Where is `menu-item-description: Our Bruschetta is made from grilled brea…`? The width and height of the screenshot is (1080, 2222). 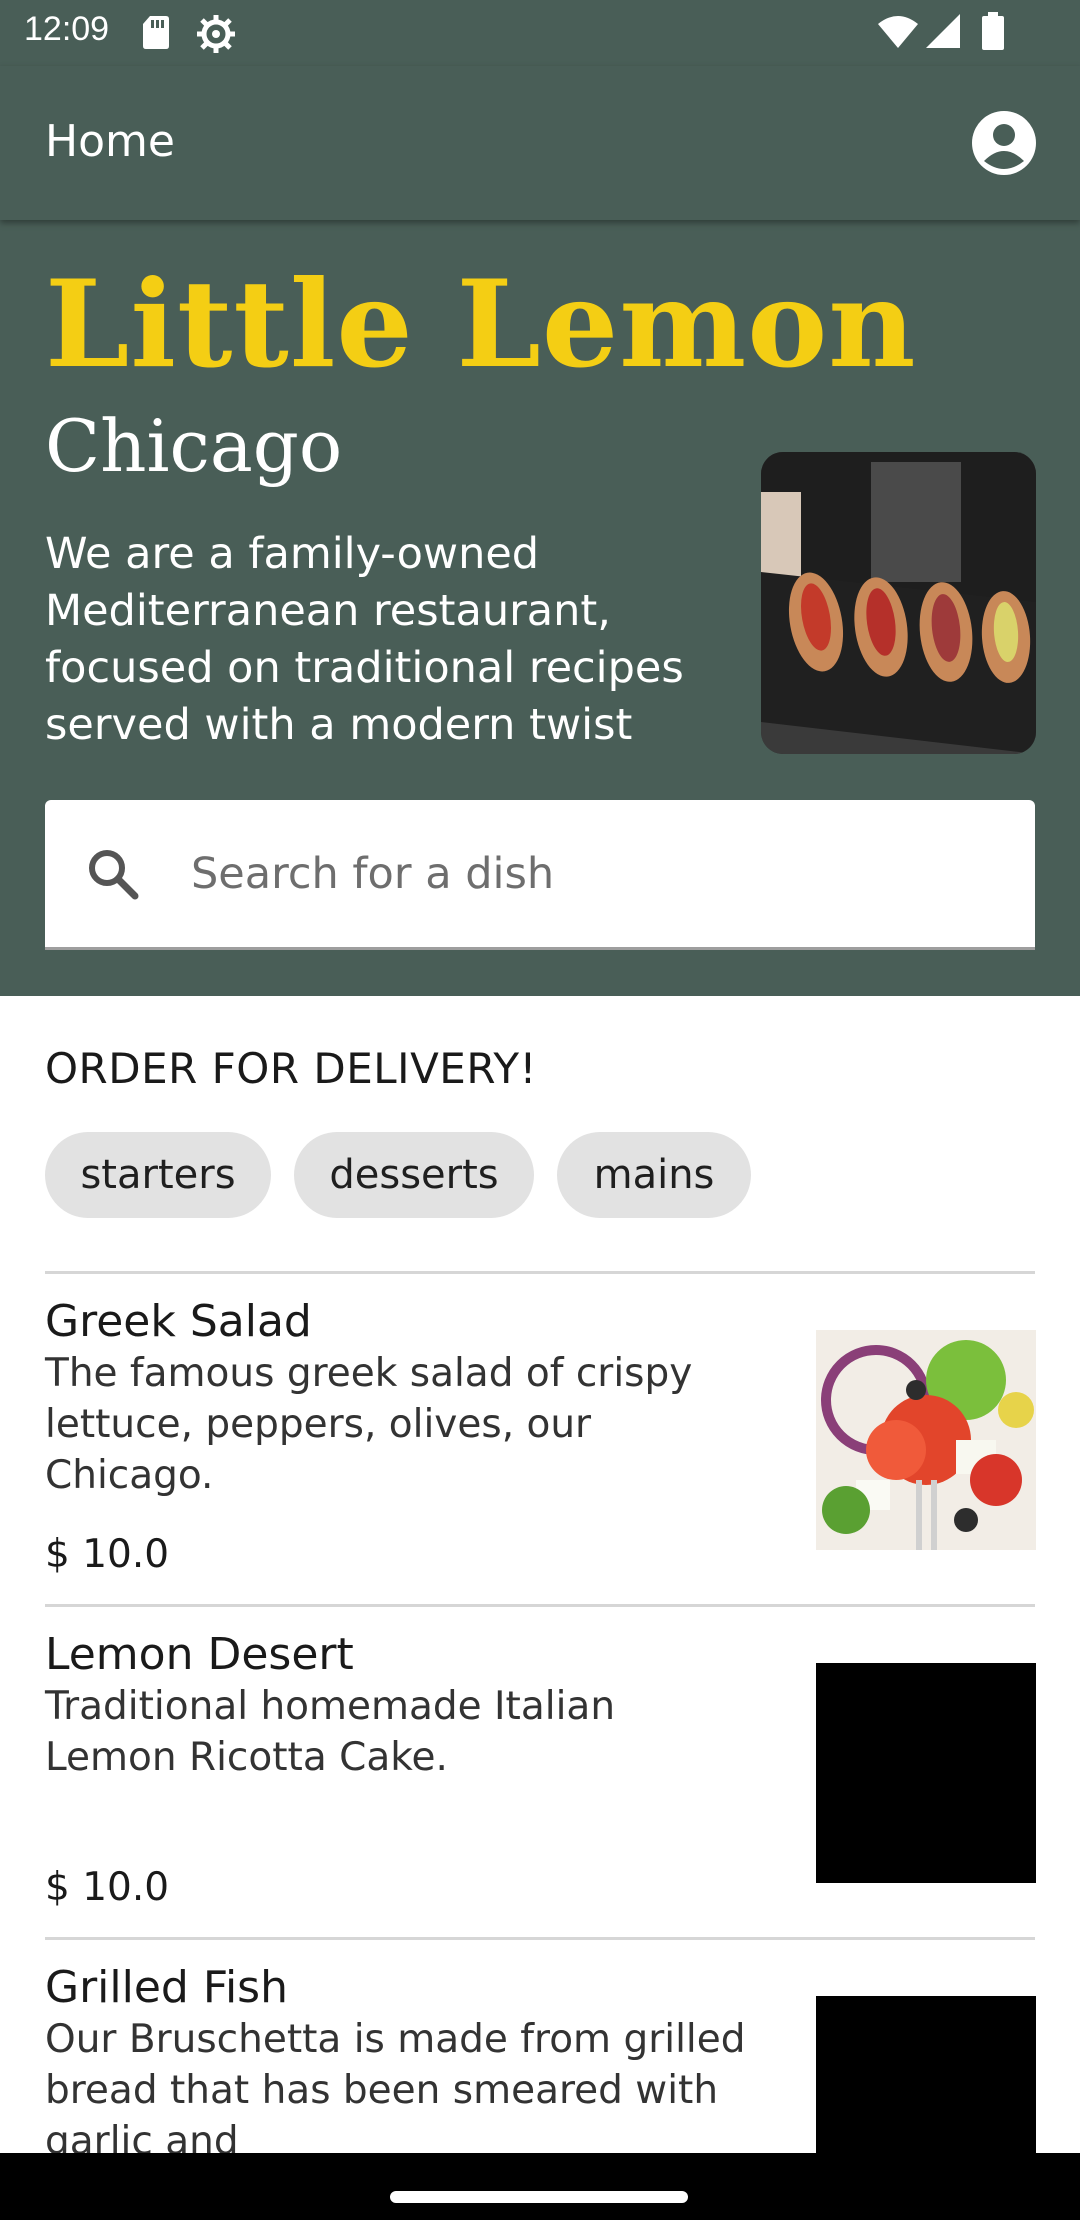 menu-item-description: Our Bruschetta is made from grilled brea… is located at coordinates (395, 2090).